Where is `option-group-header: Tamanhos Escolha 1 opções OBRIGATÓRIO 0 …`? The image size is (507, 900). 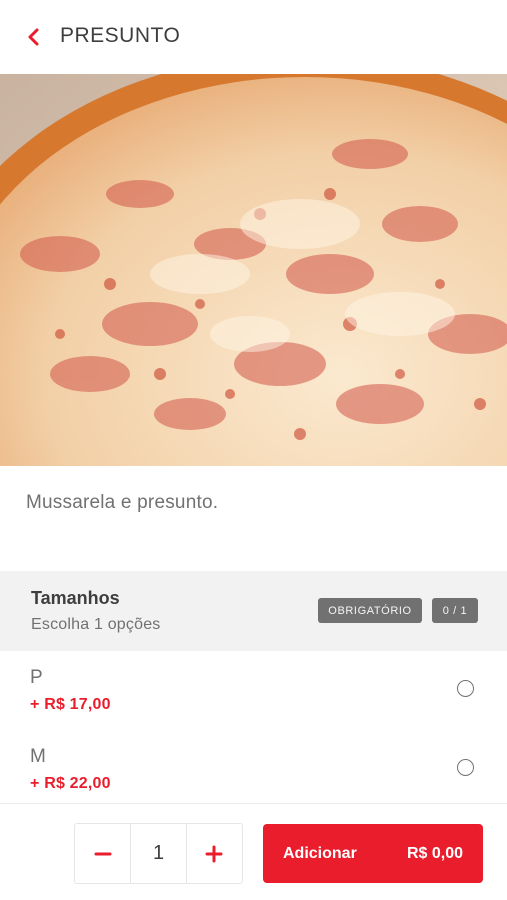
option-group-header: Tamanhos Escolha 1 opções OBRIGATÓRIO 0 … is located at coordinates (253, 611).